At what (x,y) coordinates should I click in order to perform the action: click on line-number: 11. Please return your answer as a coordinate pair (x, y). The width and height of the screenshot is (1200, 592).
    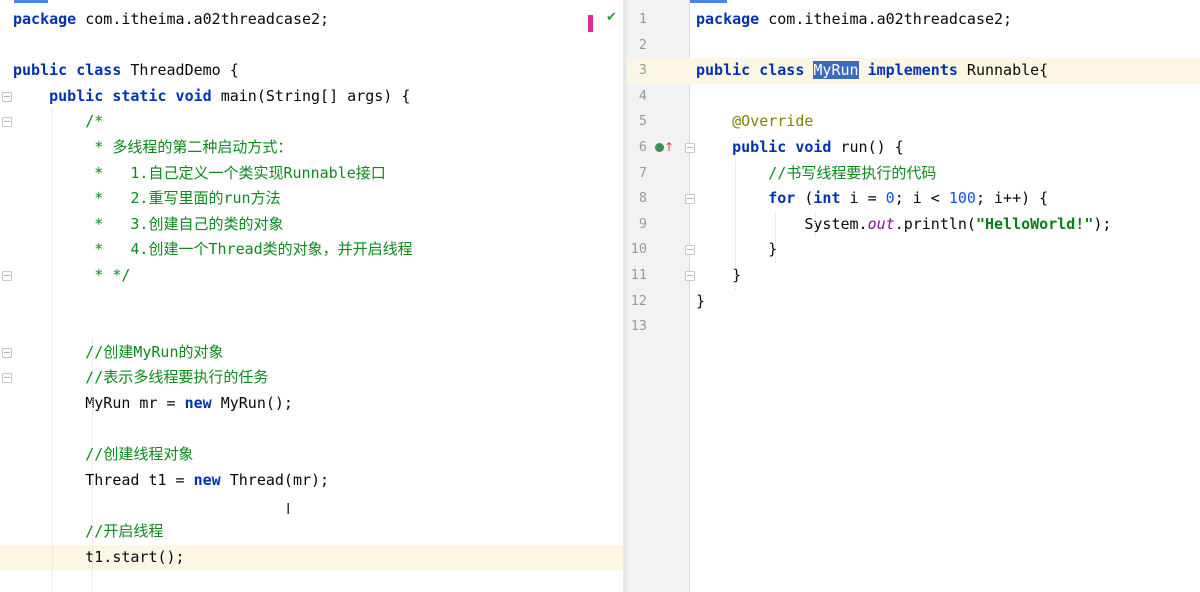
    Looking at the image, I should click on (638, 275).